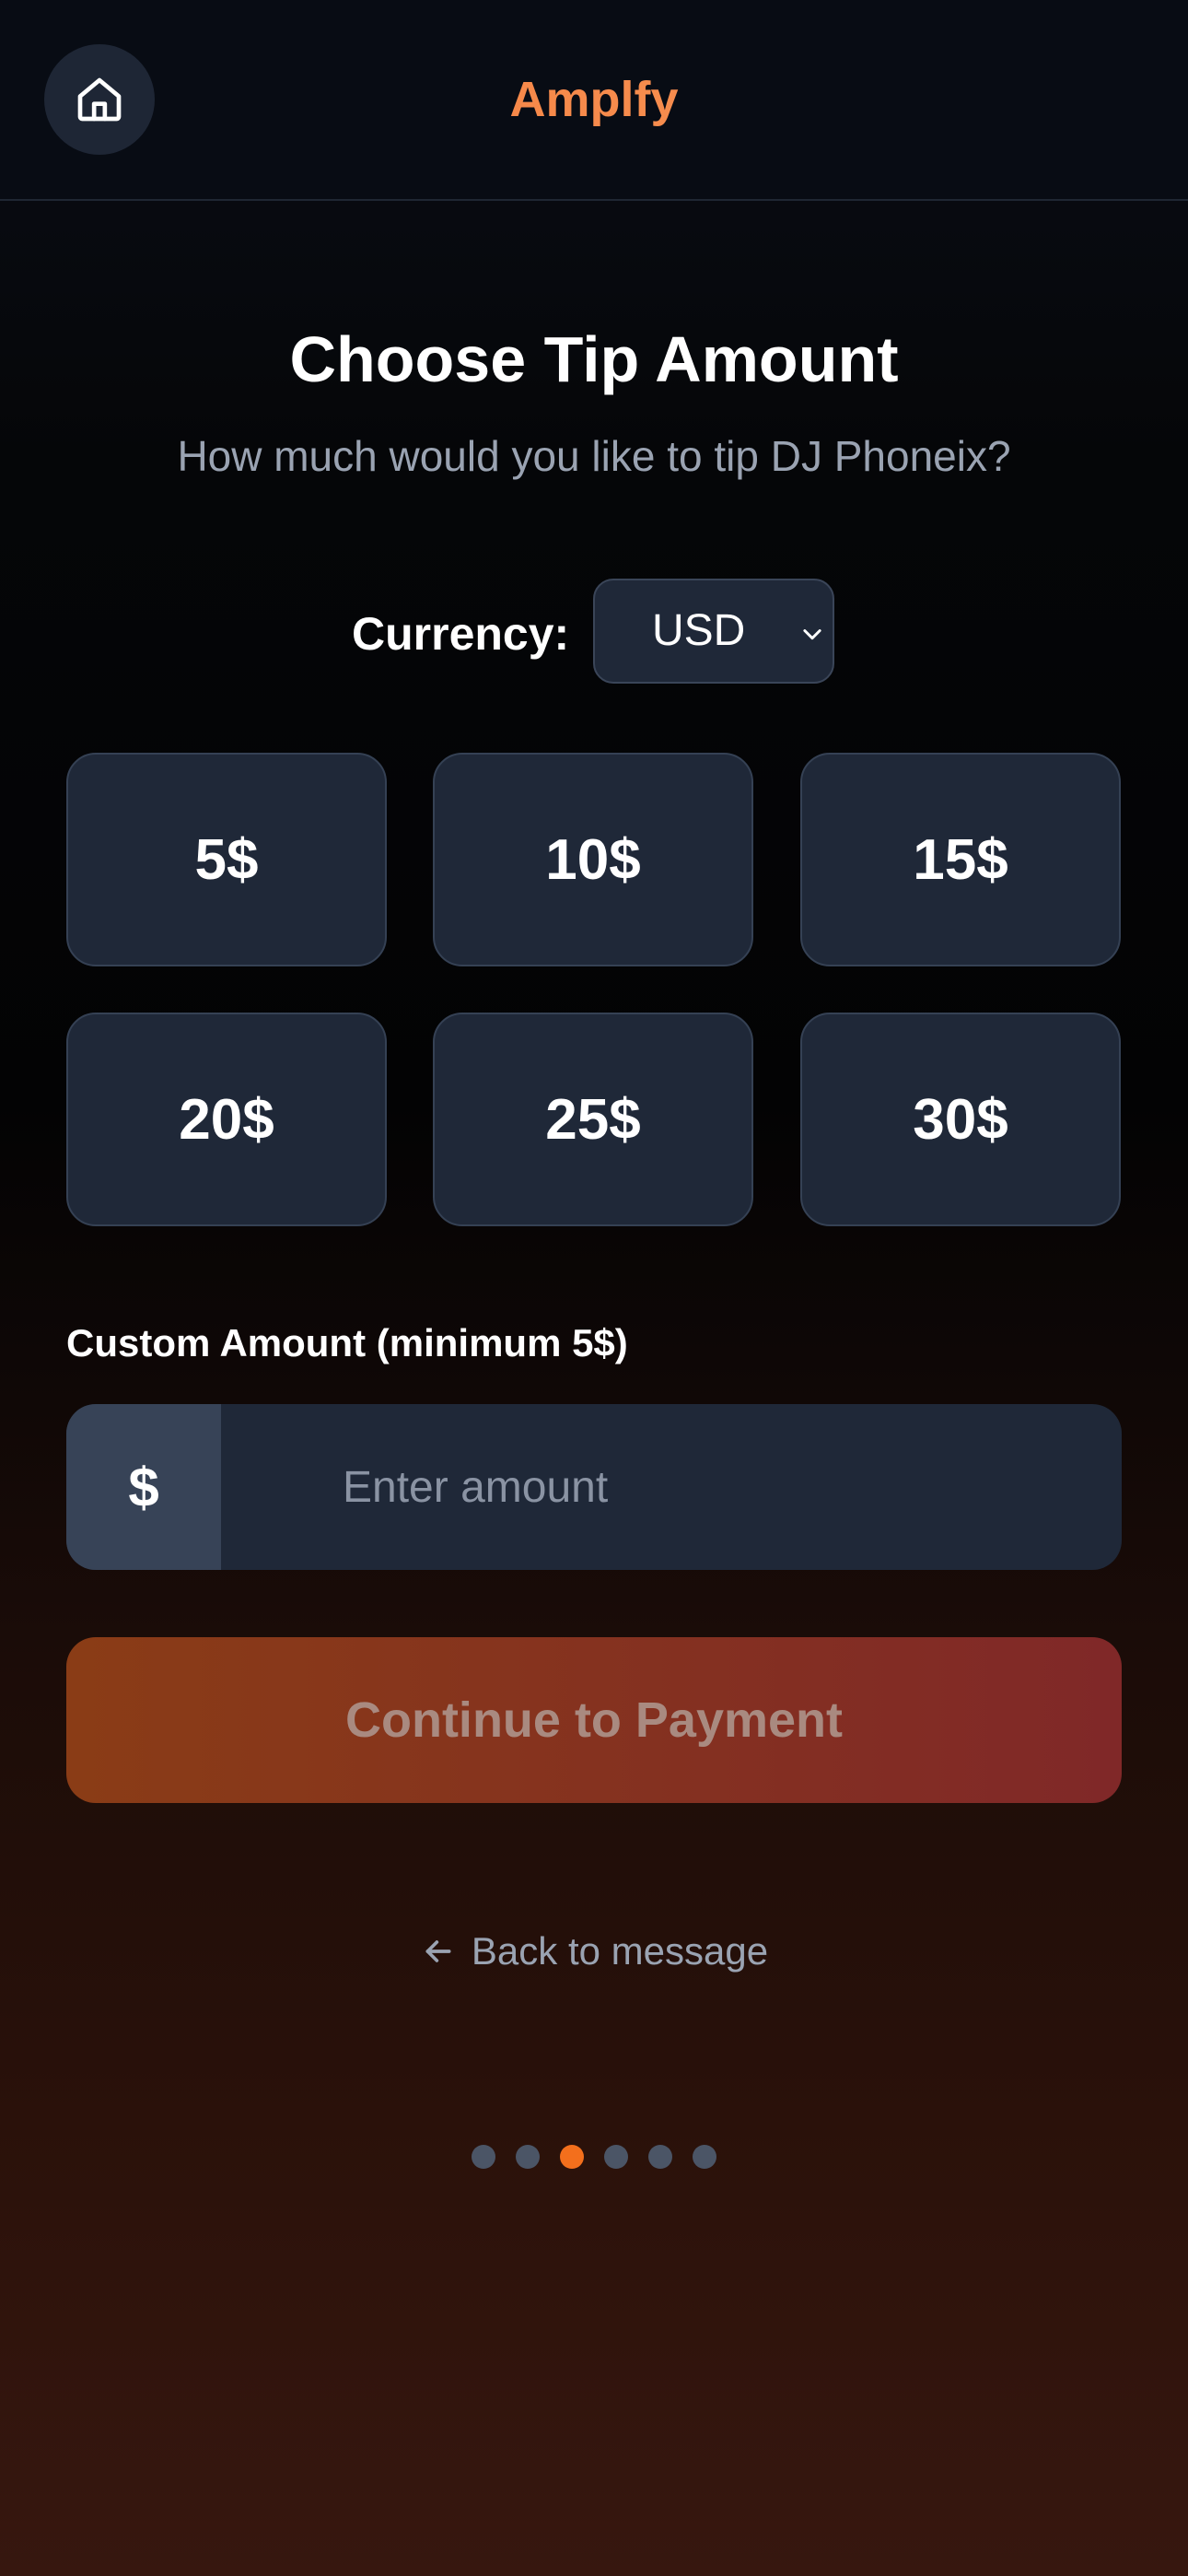 This screenshot has height=2576, width=1188. Describe the element at coordinates (594, 1720) in the screenshot. I see `continue-to-payment-button: Continue to Payment` at that location.